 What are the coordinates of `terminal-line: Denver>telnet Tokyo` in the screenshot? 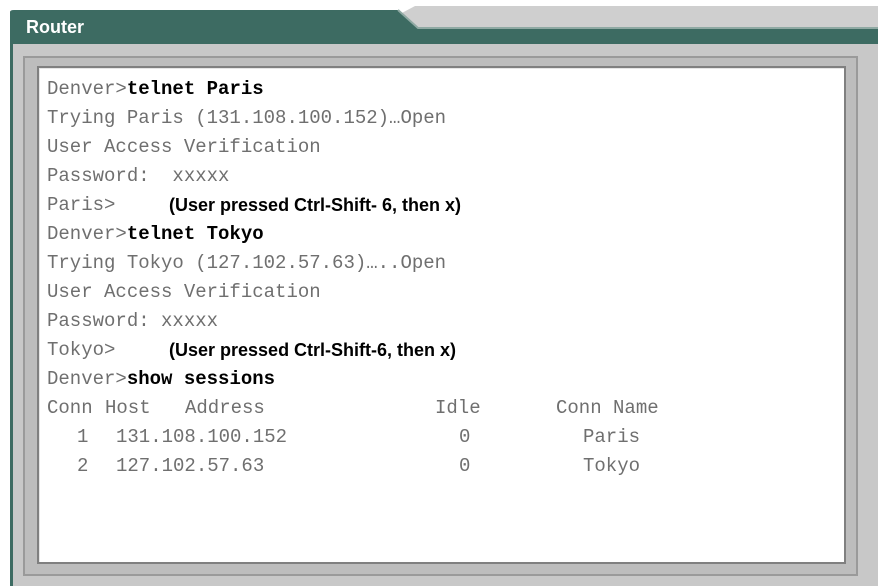 It's located at (155, 234).